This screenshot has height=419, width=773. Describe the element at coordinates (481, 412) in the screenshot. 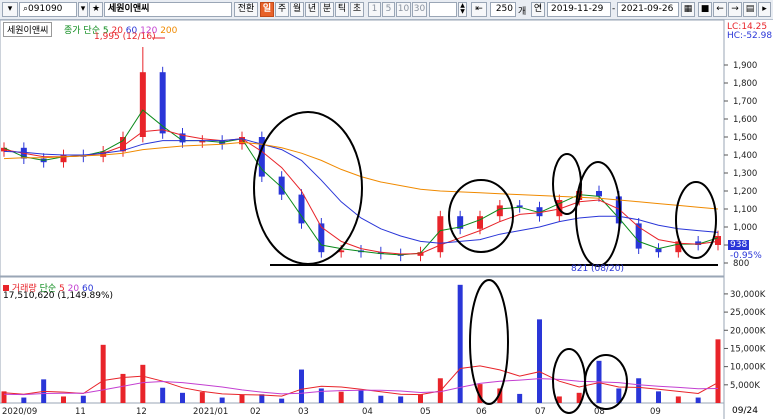

I see `x-axis-label: 06` at that location.